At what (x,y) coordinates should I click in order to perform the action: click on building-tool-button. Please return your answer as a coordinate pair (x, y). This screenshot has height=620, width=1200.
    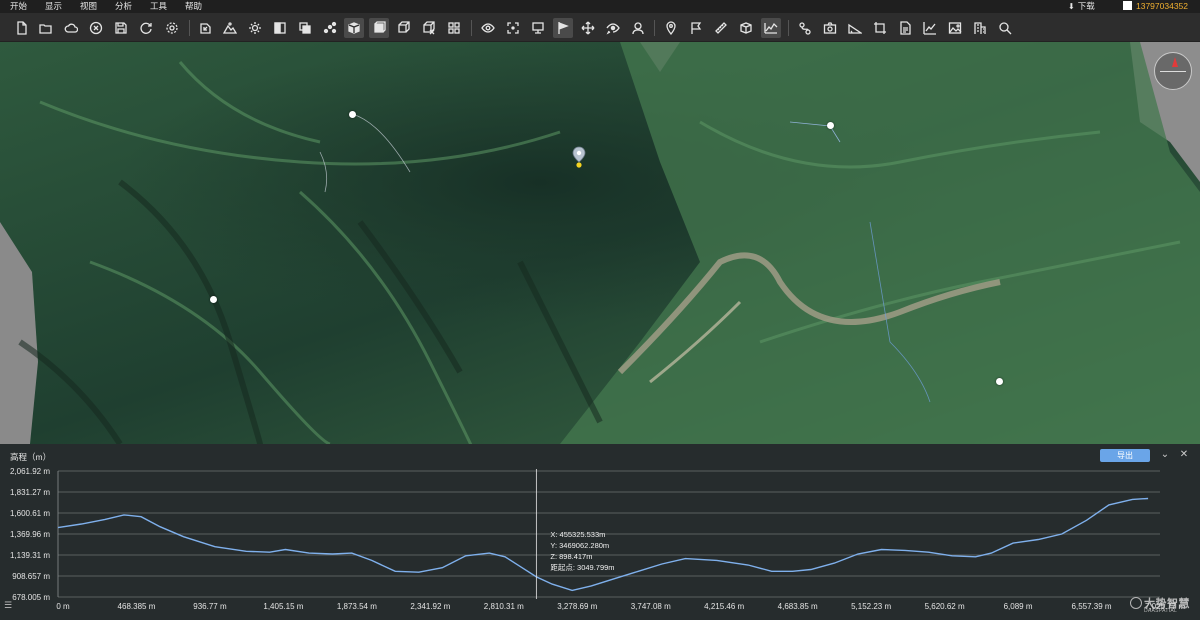
    Looking at the image, I should click on (980, 28).